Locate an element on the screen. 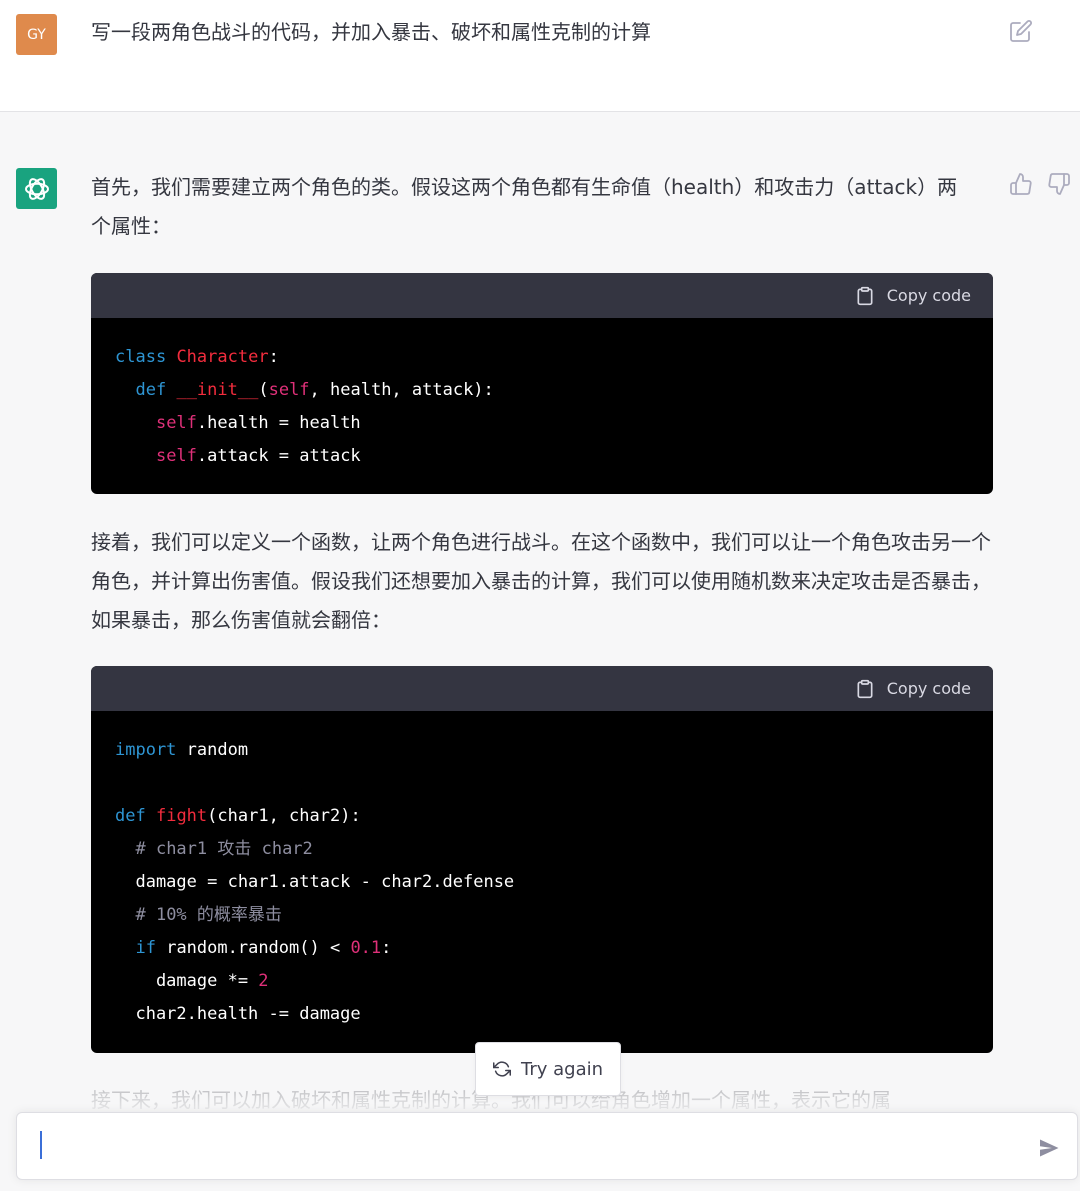  openai-logo-icon is located at coordinates (36, 188).